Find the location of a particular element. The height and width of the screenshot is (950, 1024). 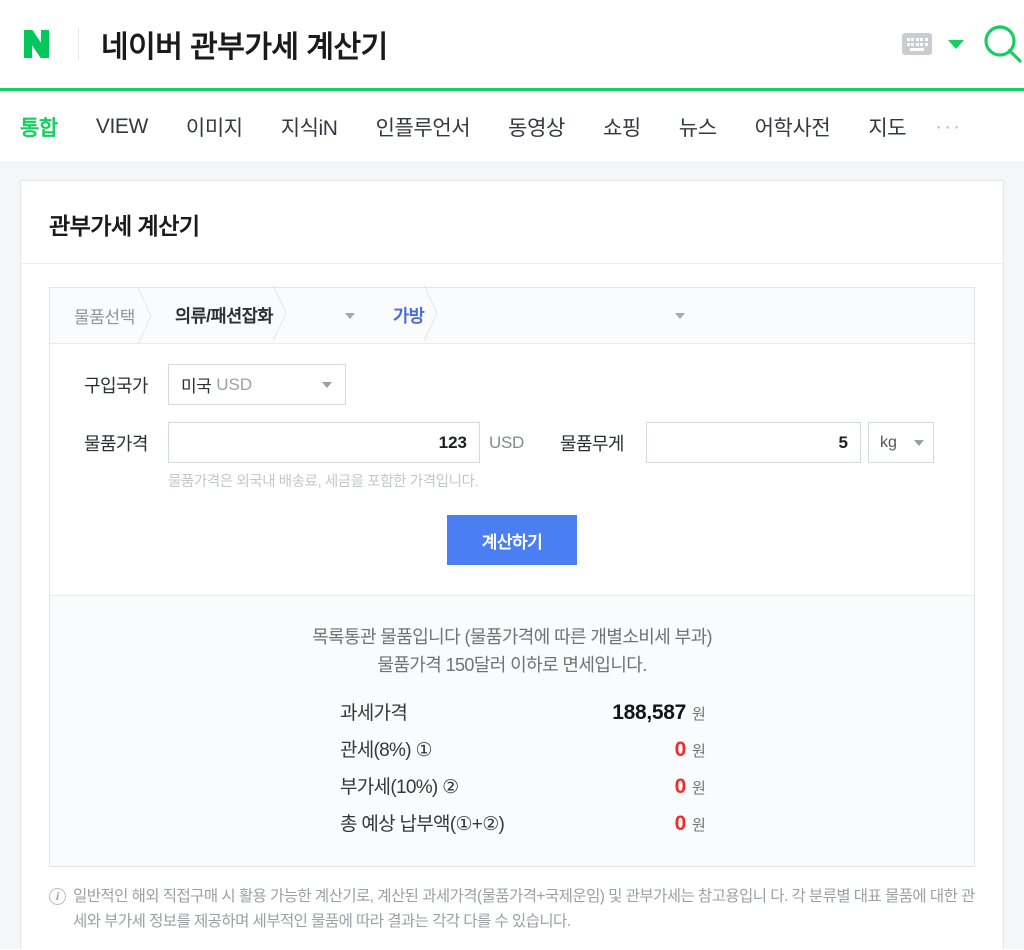

search-icon is located at coordinates (1002, 44).